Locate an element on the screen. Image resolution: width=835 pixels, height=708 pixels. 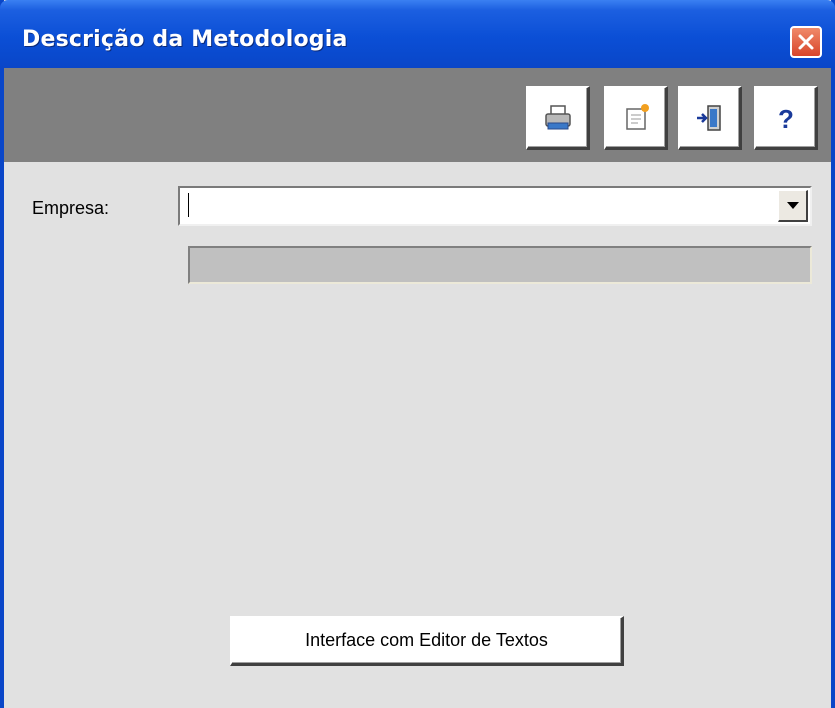
editor-interface-button: Interface com Editor de Textos is located at coordinates (427, 641).